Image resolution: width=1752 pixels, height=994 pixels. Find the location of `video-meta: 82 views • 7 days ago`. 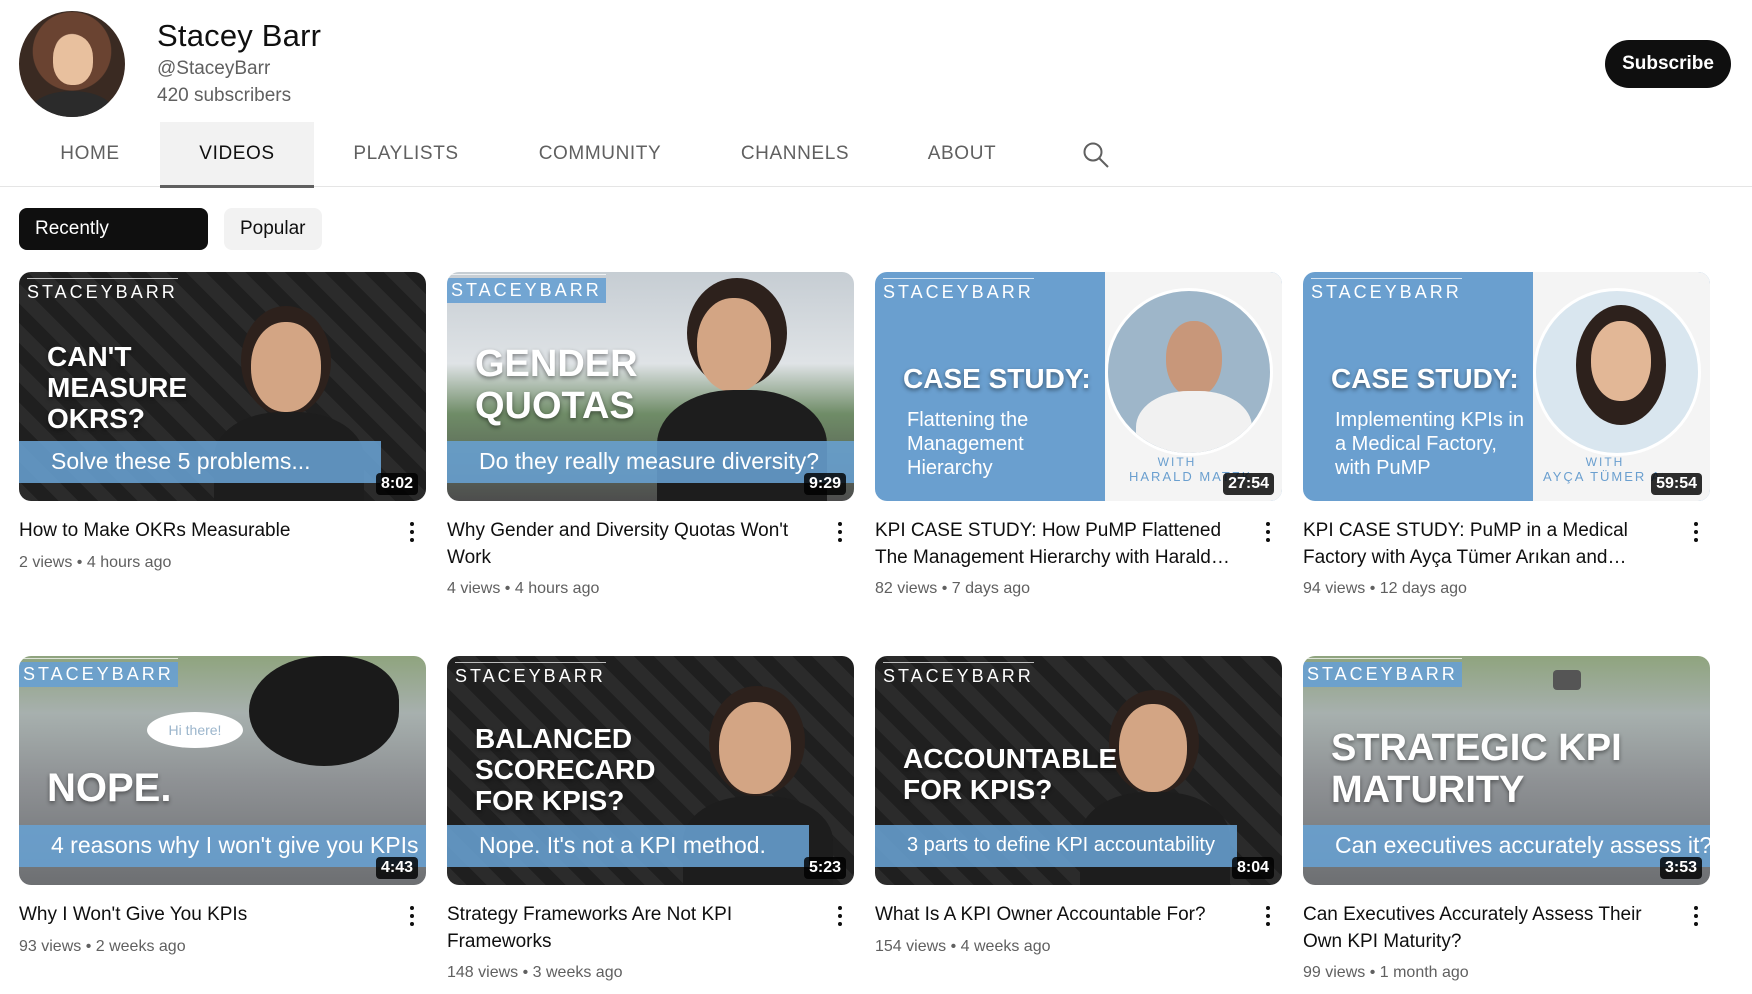

video-meta: 82 views • 7 days ago is located at coordinates (953, 588).